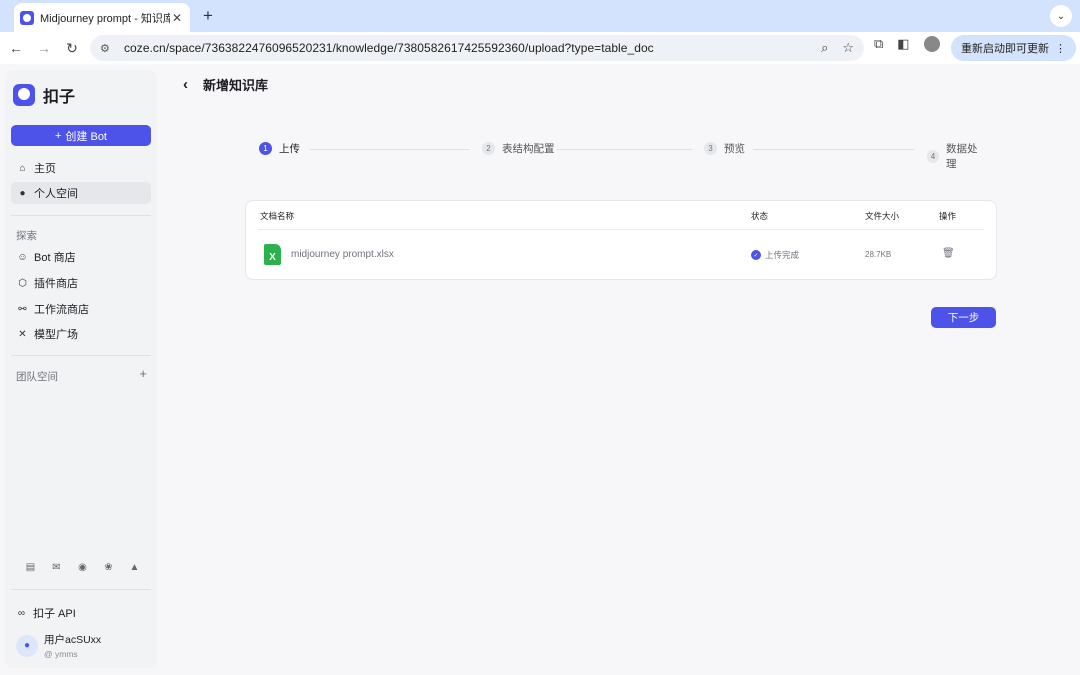 This screenshot has width=1080, height=675. Describe the element at coordinates (933, 156) in the screenshot. I see `step-number: 4` at that location.